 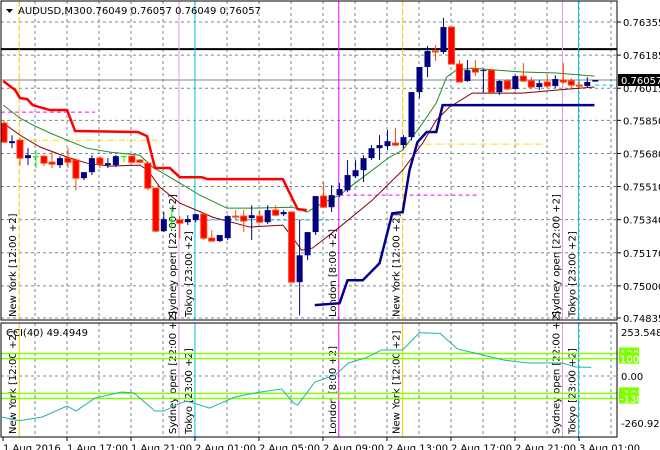 I want to click on time-label: 1 Aug 2016, so click(x=32, y=446).